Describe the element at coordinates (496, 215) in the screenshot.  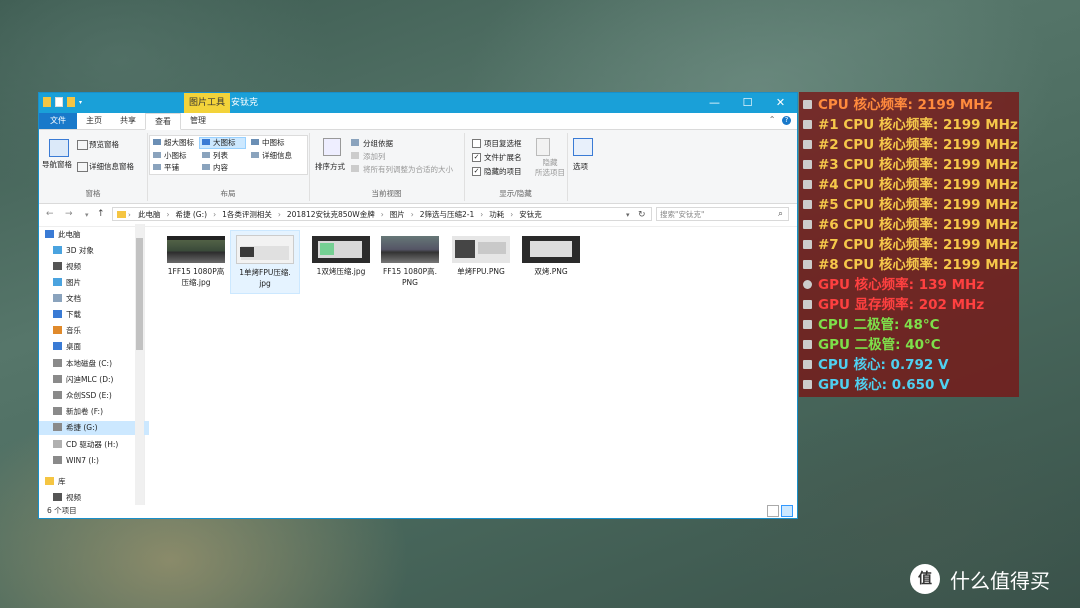
I see `crumb-power: 功耗` at that location.